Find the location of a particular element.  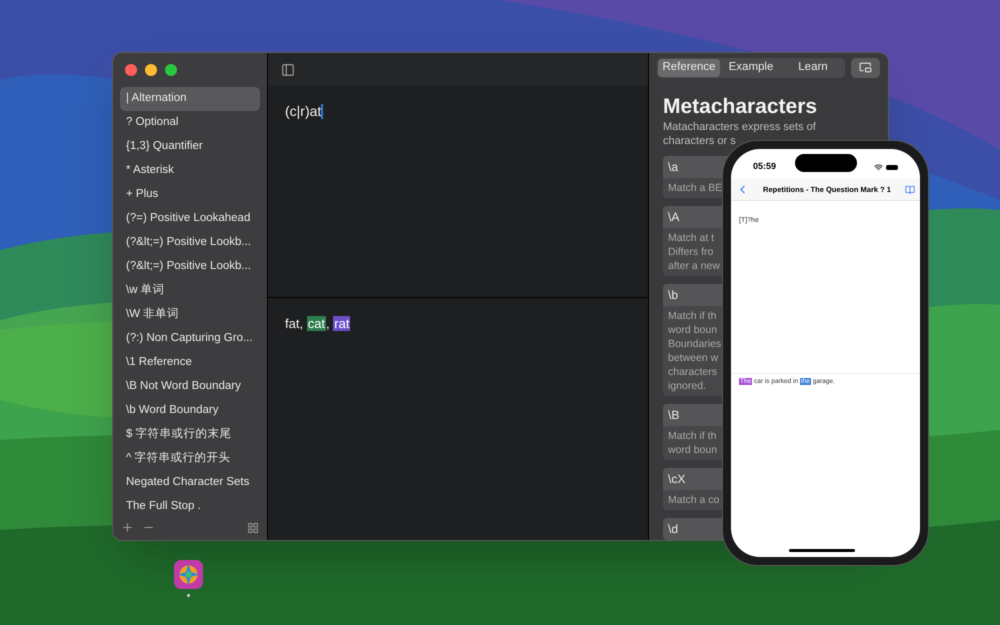

tab: Reference is located at coordinates (689, 67).